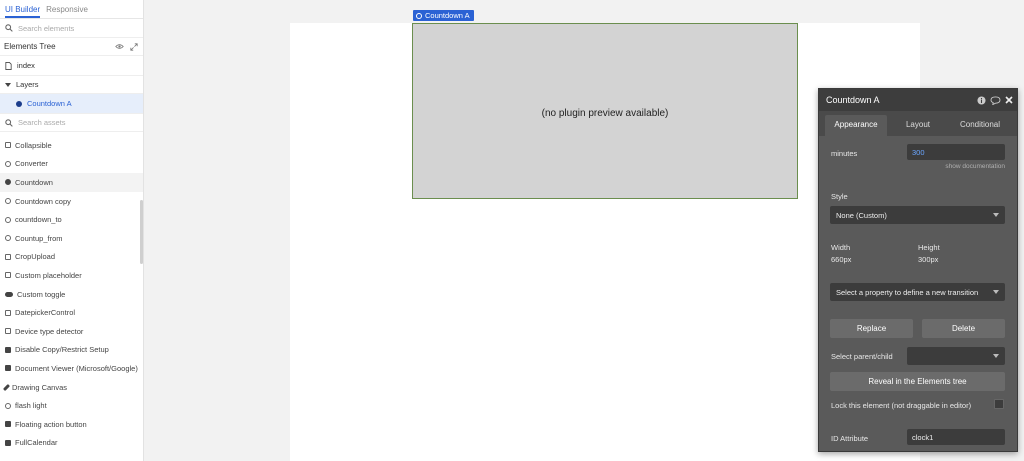  I want to click on asset-device-type-detector: Device type detector, so click(71, 331).